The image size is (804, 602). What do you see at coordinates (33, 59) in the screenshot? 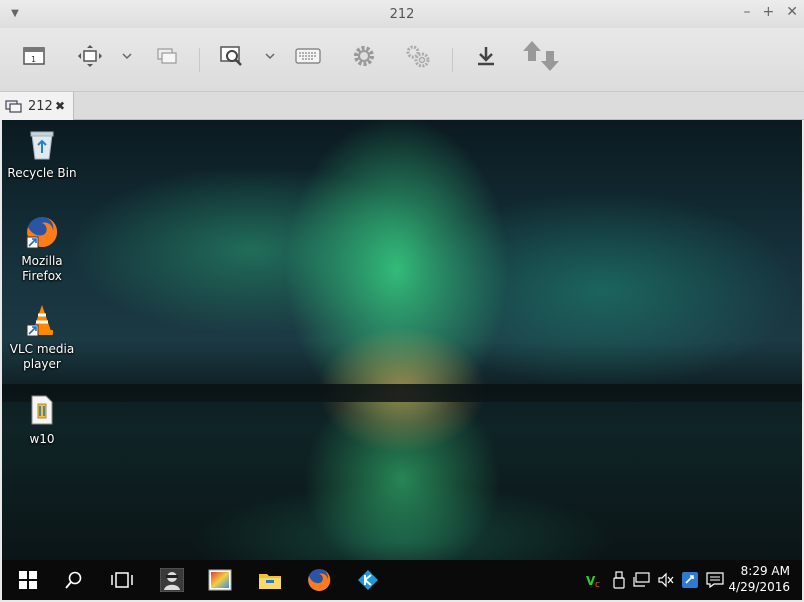
I see `svg-text: 1` at bounding box center [33, 59].